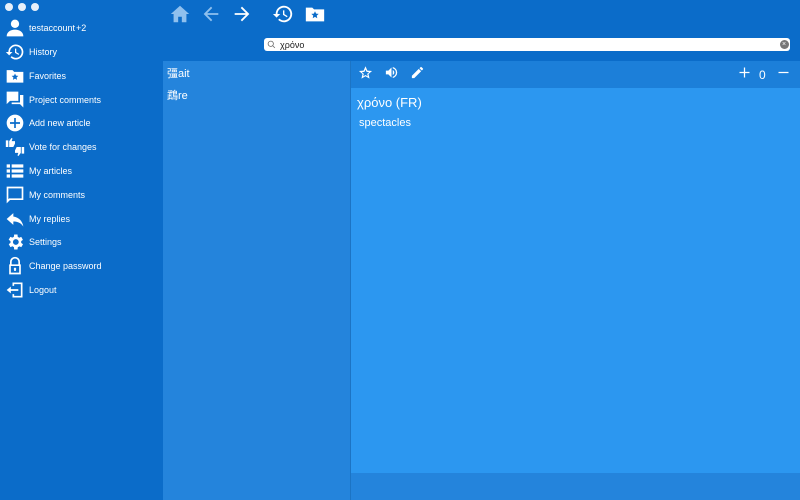 Image resolution: width=800 pixels, height=500 pixels. I want to click on speaker-icon, so click(391, 75).